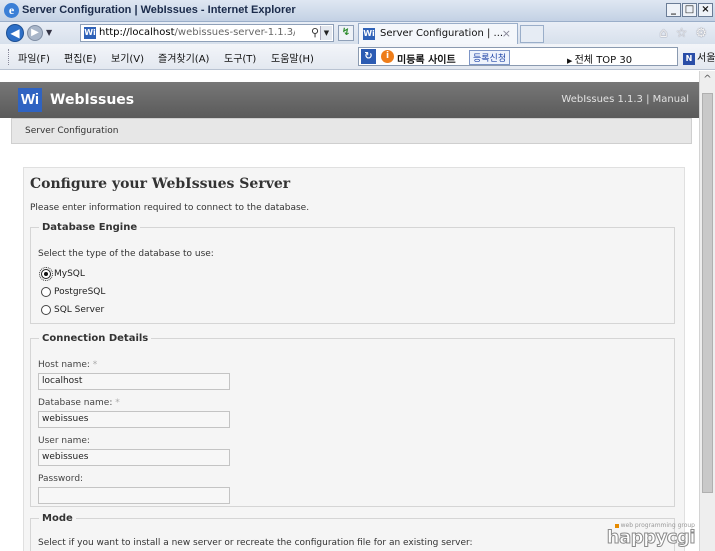  I want to click on app-version-bar: WebIssues 1.1.3 | Manual, so click(625, 99).